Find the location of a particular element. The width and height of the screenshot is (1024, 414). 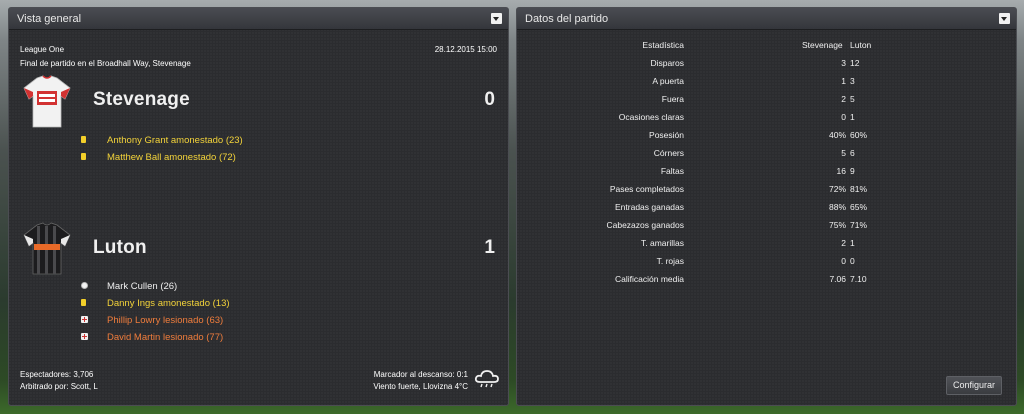

stat-row: Faltas 16 9 is located at coordinates (767, 173).